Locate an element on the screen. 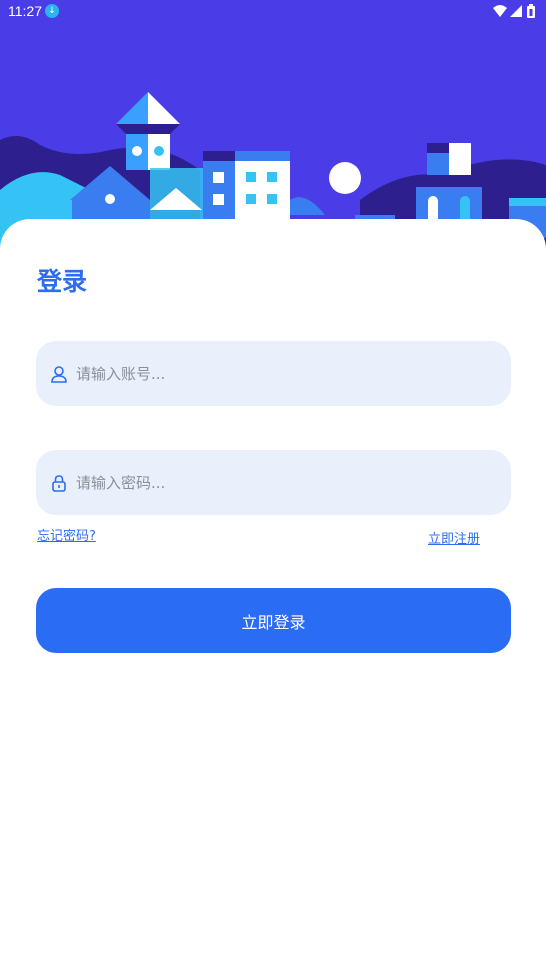 The height and width of the screenshot is (971, 546). page-title: 登录 is located at coordinates (62, 281).